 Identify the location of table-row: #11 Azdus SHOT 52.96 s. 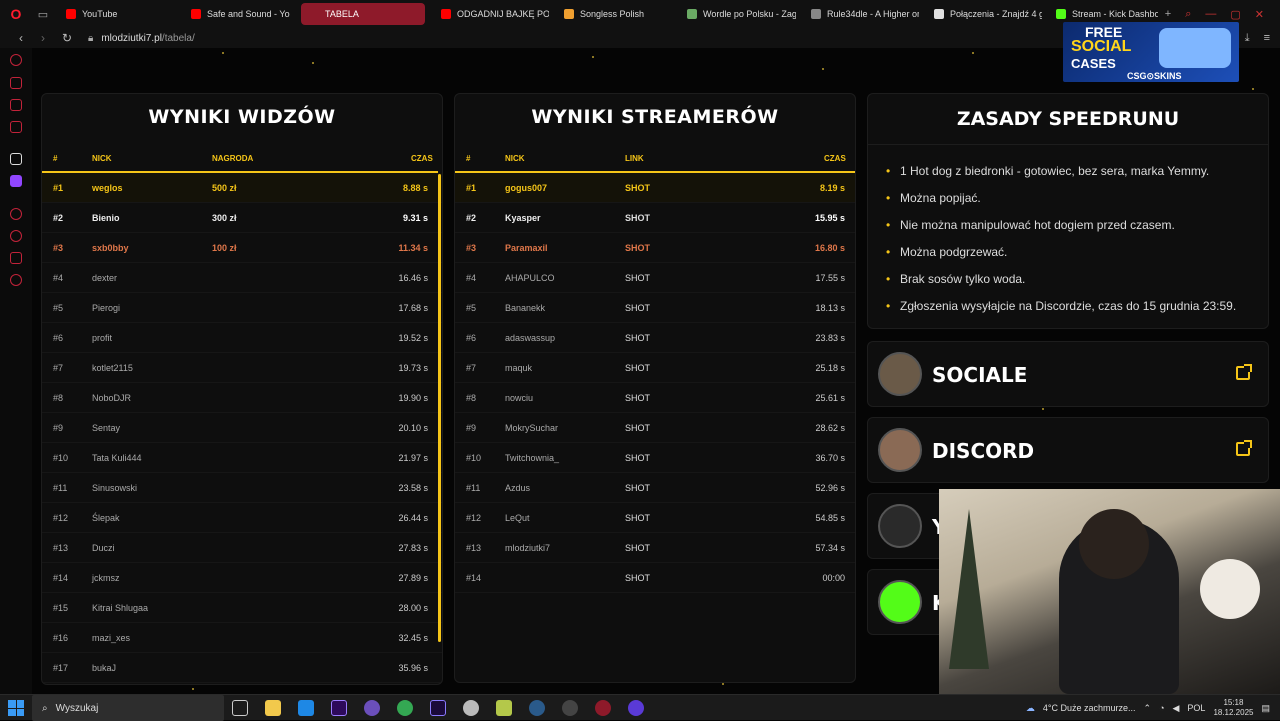
(655, 488).